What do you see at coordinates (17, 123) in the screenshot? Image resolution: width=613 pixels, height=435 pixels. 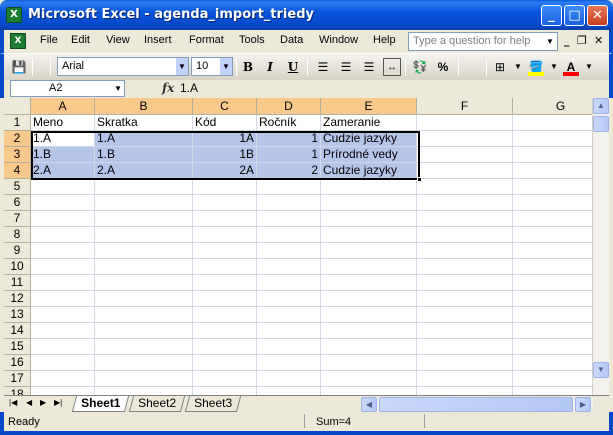 I see `row-header: 1` at bounding box center [17, 123].